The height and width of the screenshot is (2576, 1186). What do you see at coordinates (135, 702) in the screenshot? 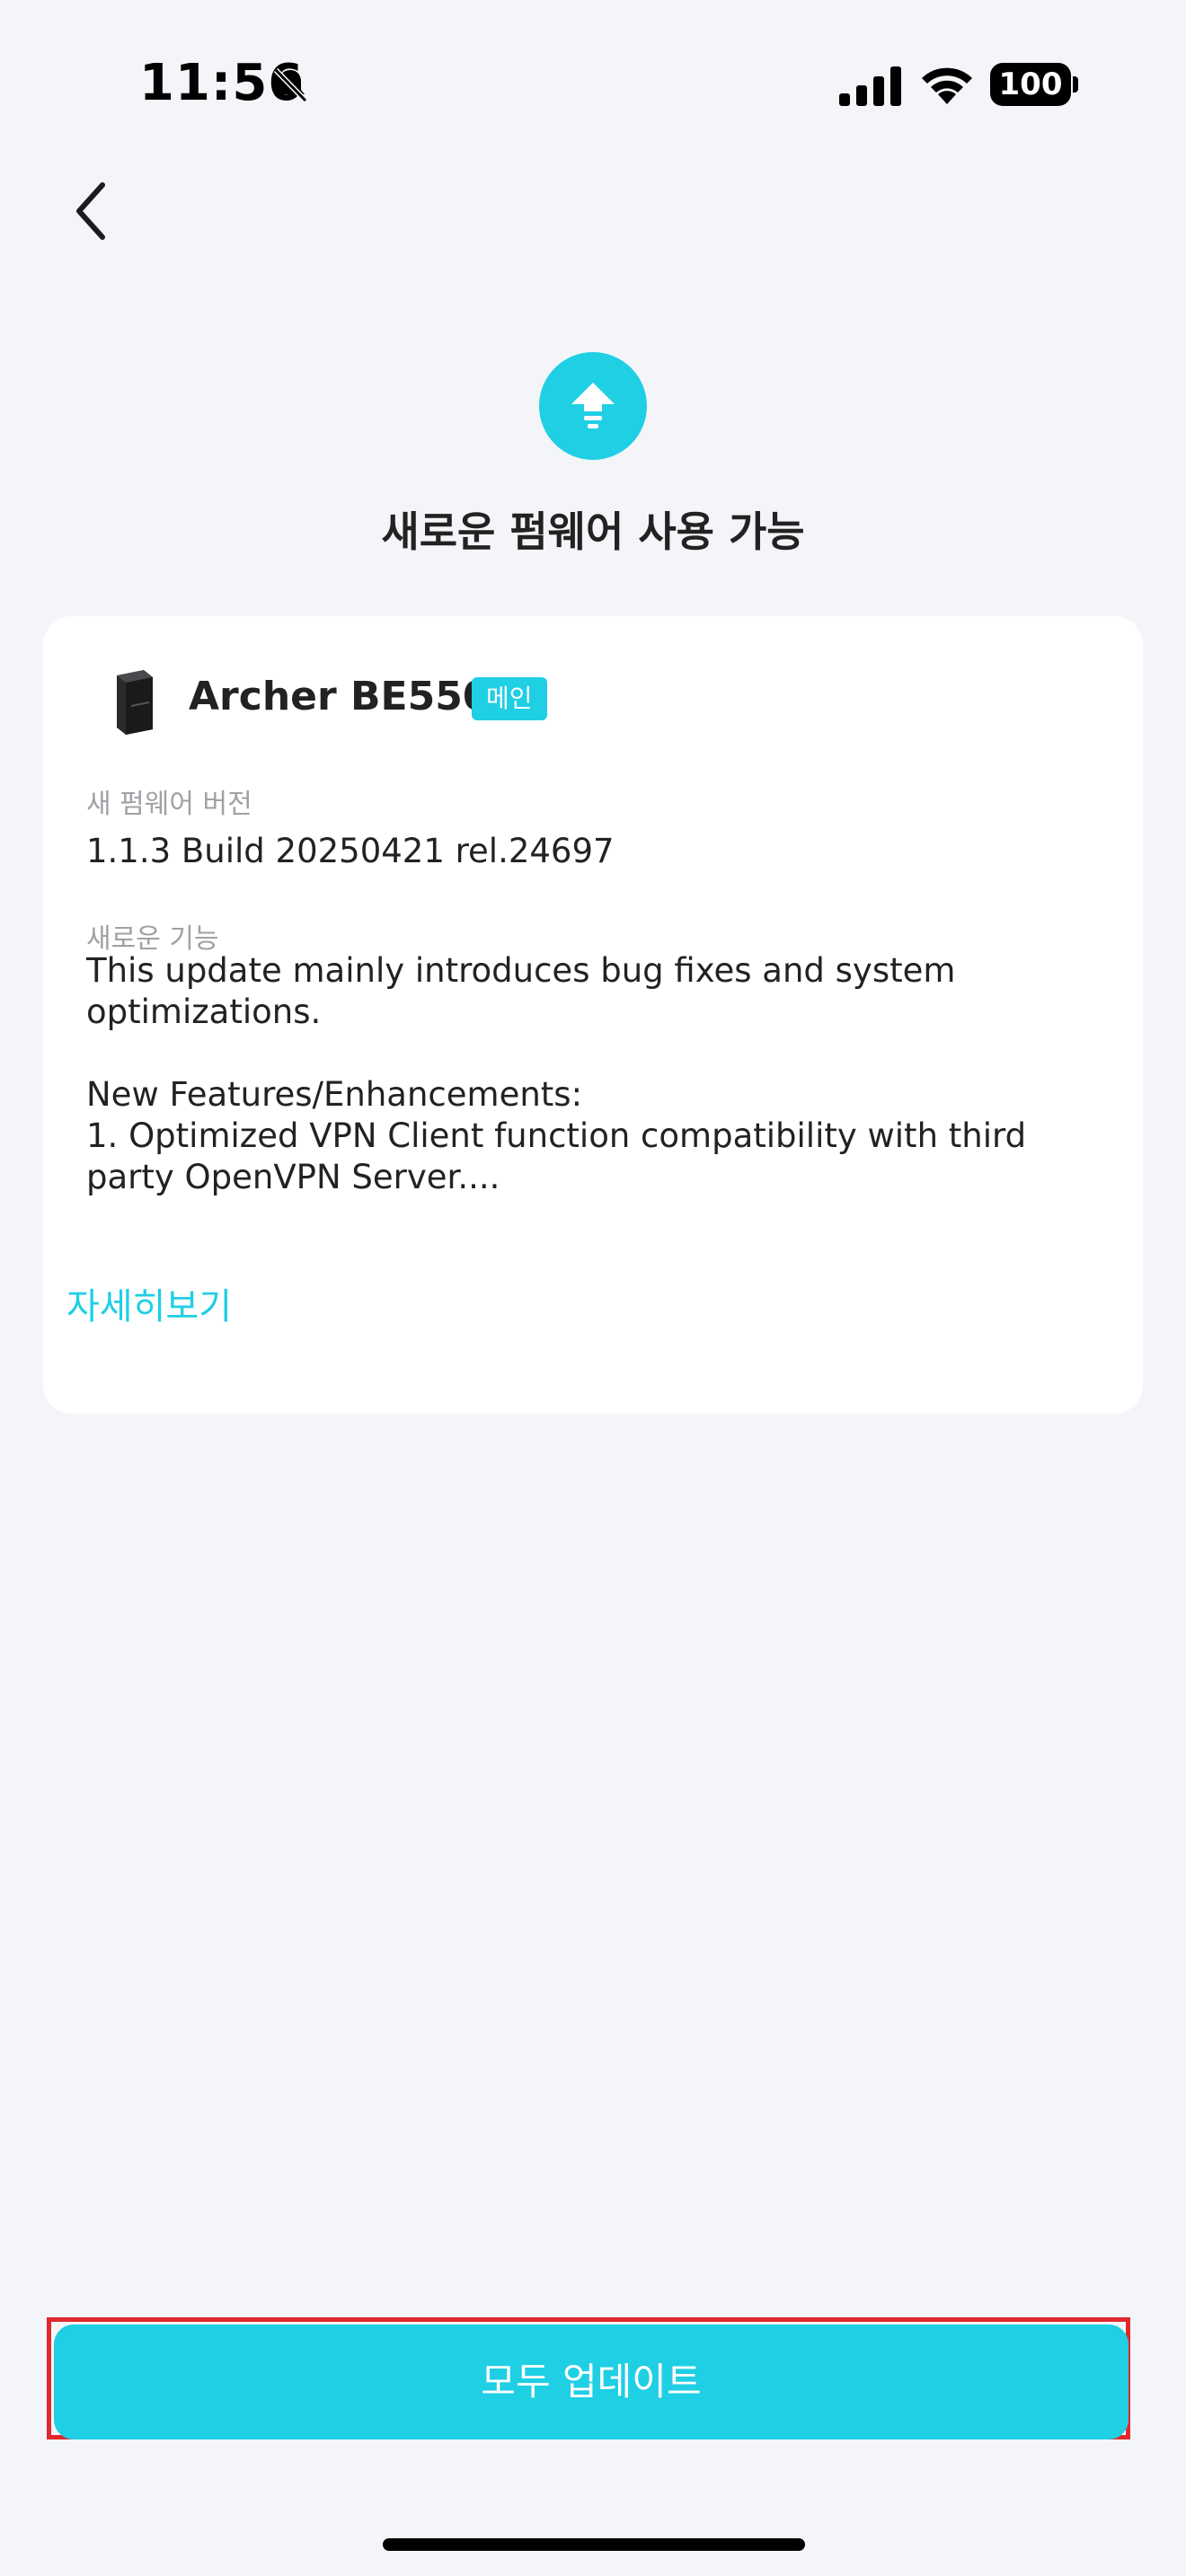
I see `router-icon` at bounding box center [135, 702].